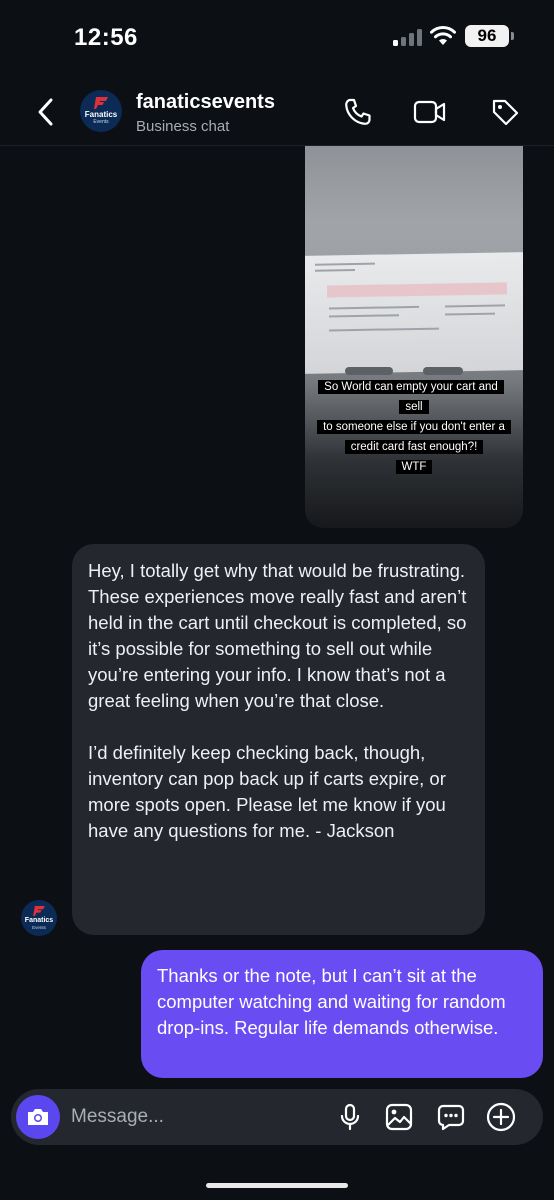 The image size is (554, 1200). I want to click on add-button, so click(501, 1117).